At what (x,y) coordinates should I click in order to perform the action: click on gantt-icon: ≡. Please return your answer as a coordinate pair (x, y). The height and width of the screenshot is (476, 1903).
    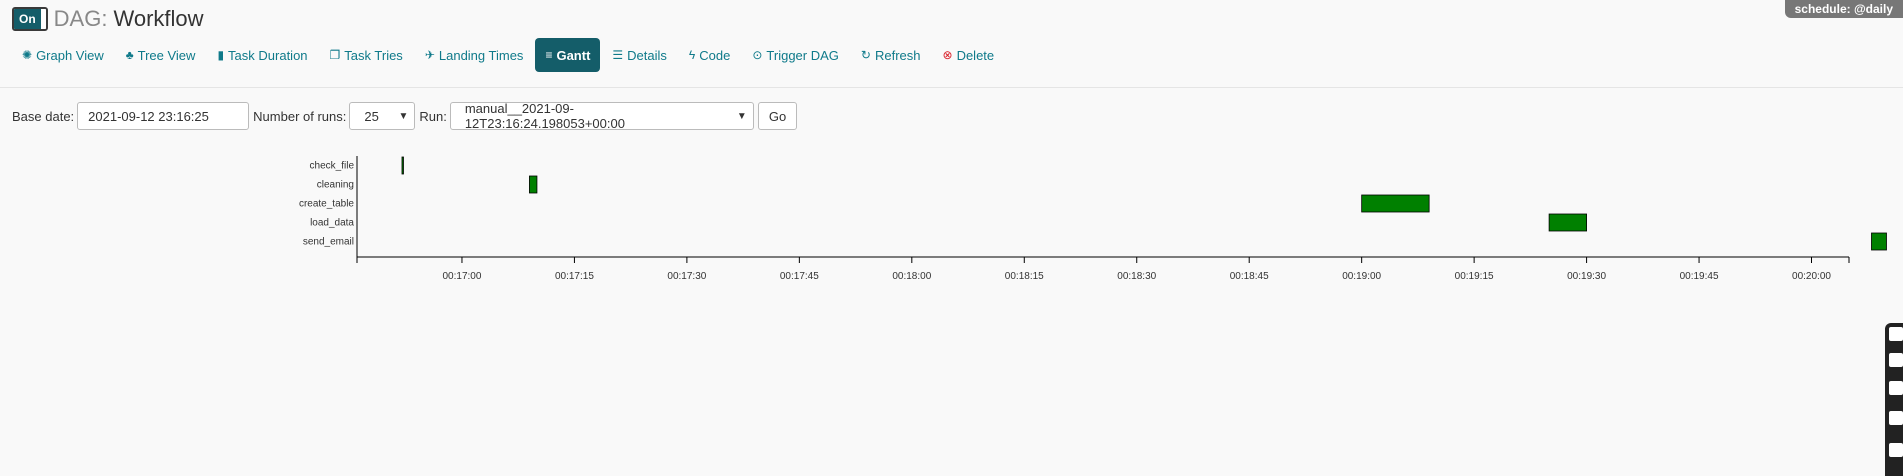
    Looking at the image, I should click on (549, 55).